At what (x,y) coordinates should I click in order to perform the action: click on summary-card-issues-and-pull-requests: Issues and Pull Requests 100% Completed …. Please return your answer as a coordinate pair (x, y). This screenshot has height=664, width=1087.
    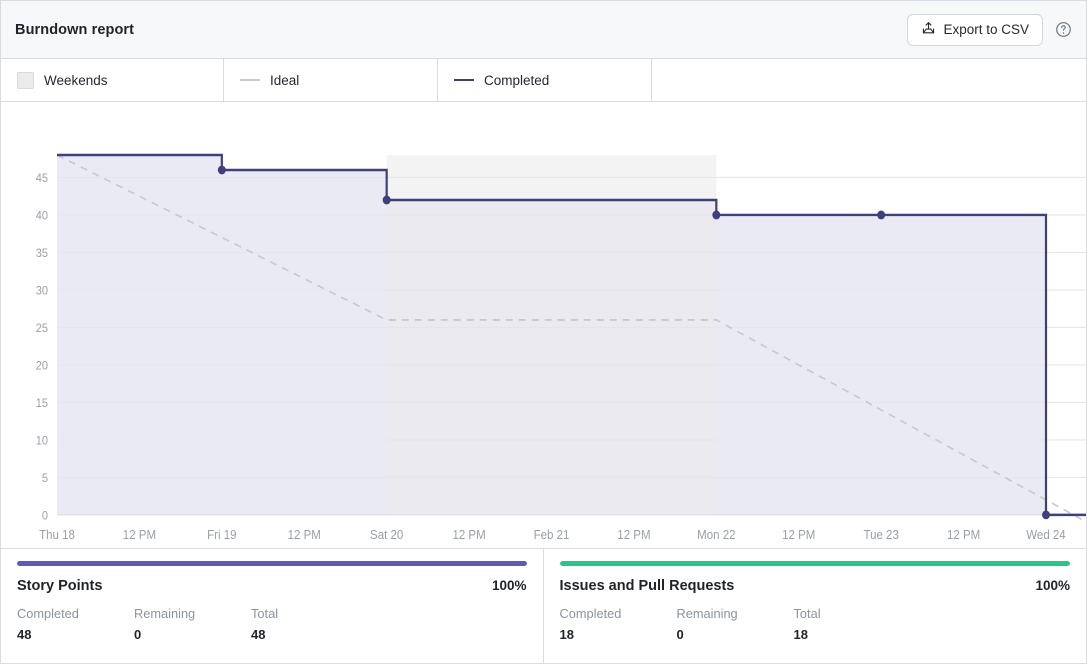
    Looking at the image, I should click on (814, 606).